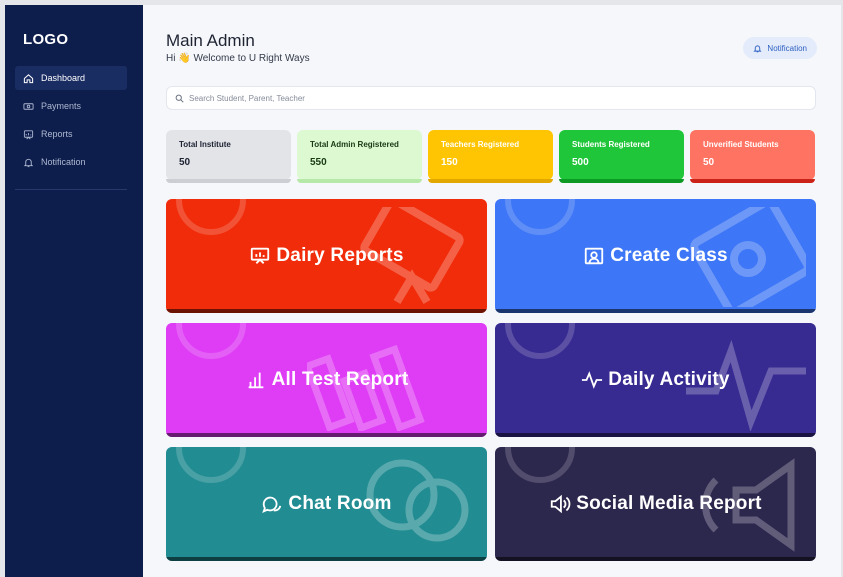  Describe the element at coordinates (340, 503) in the screenshot. I see `tile-label: Chat Room` at that location.